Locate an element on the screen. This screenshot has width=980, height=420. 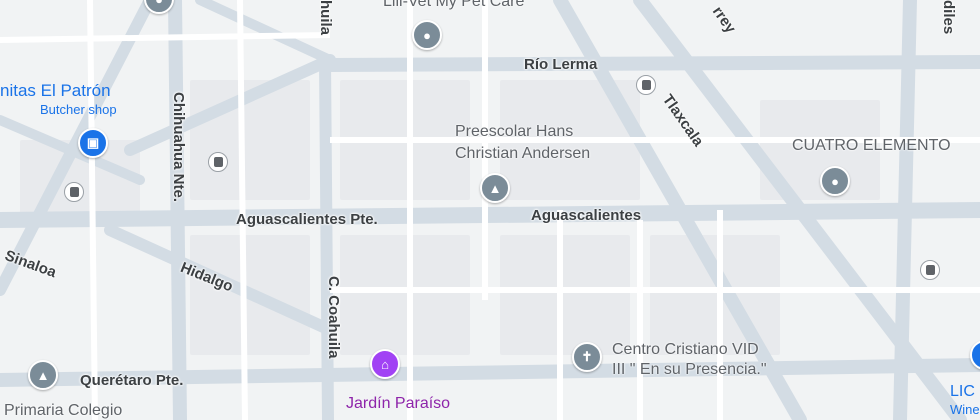
cross-icon: ✝ is located at coordinates (587, 357).